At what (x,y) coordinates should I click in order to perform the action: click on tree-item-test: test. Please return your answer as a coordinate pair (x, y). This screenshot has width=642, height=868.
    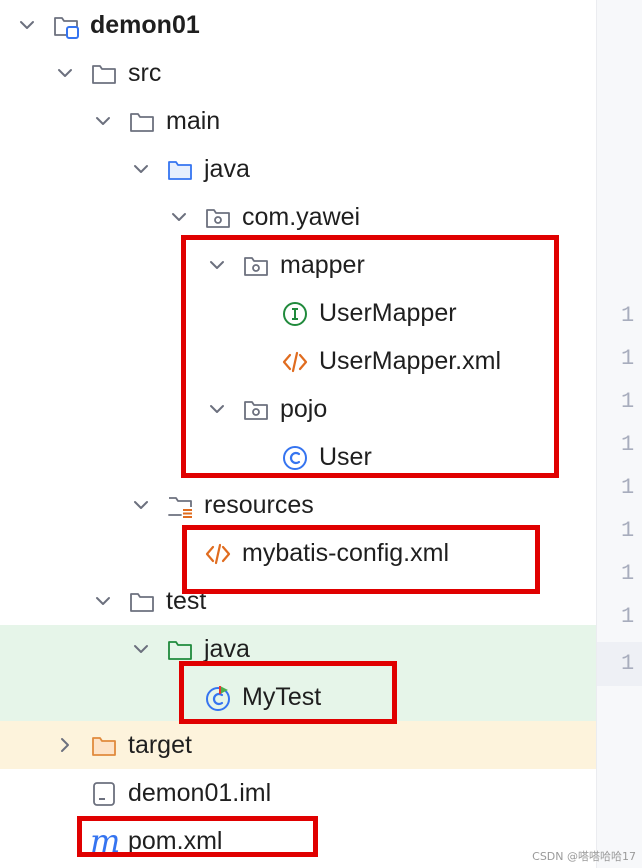
    Looking at the image, I should click on (298, 601).